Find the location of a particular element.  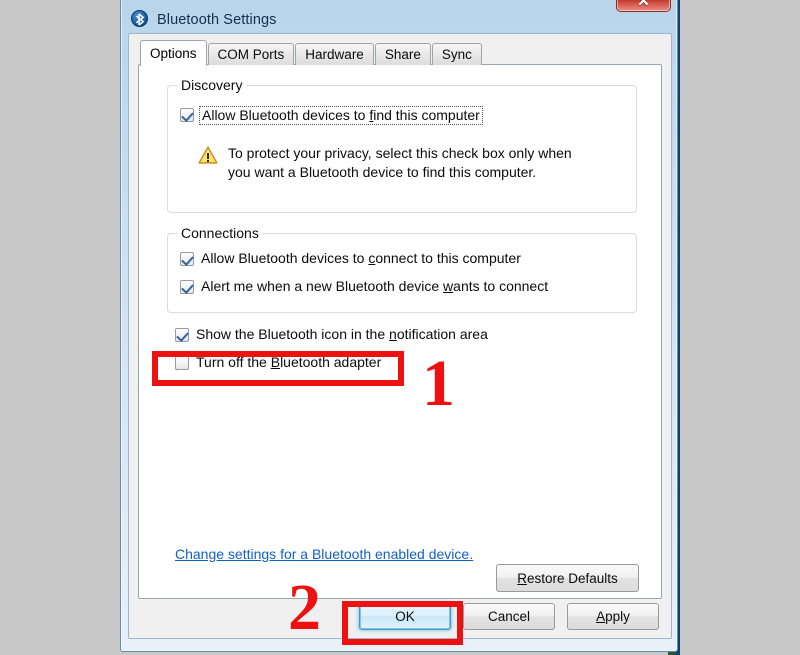

close-button: ✕ is located at coordinates (643, 6).